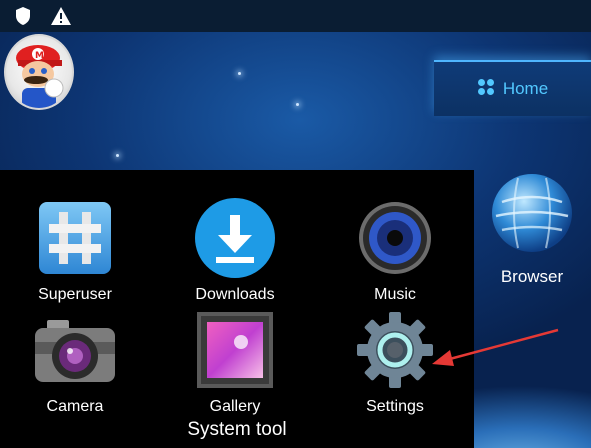 The image size is (591, 448). I want to click on app-label: Gallery, so click(235, 406).